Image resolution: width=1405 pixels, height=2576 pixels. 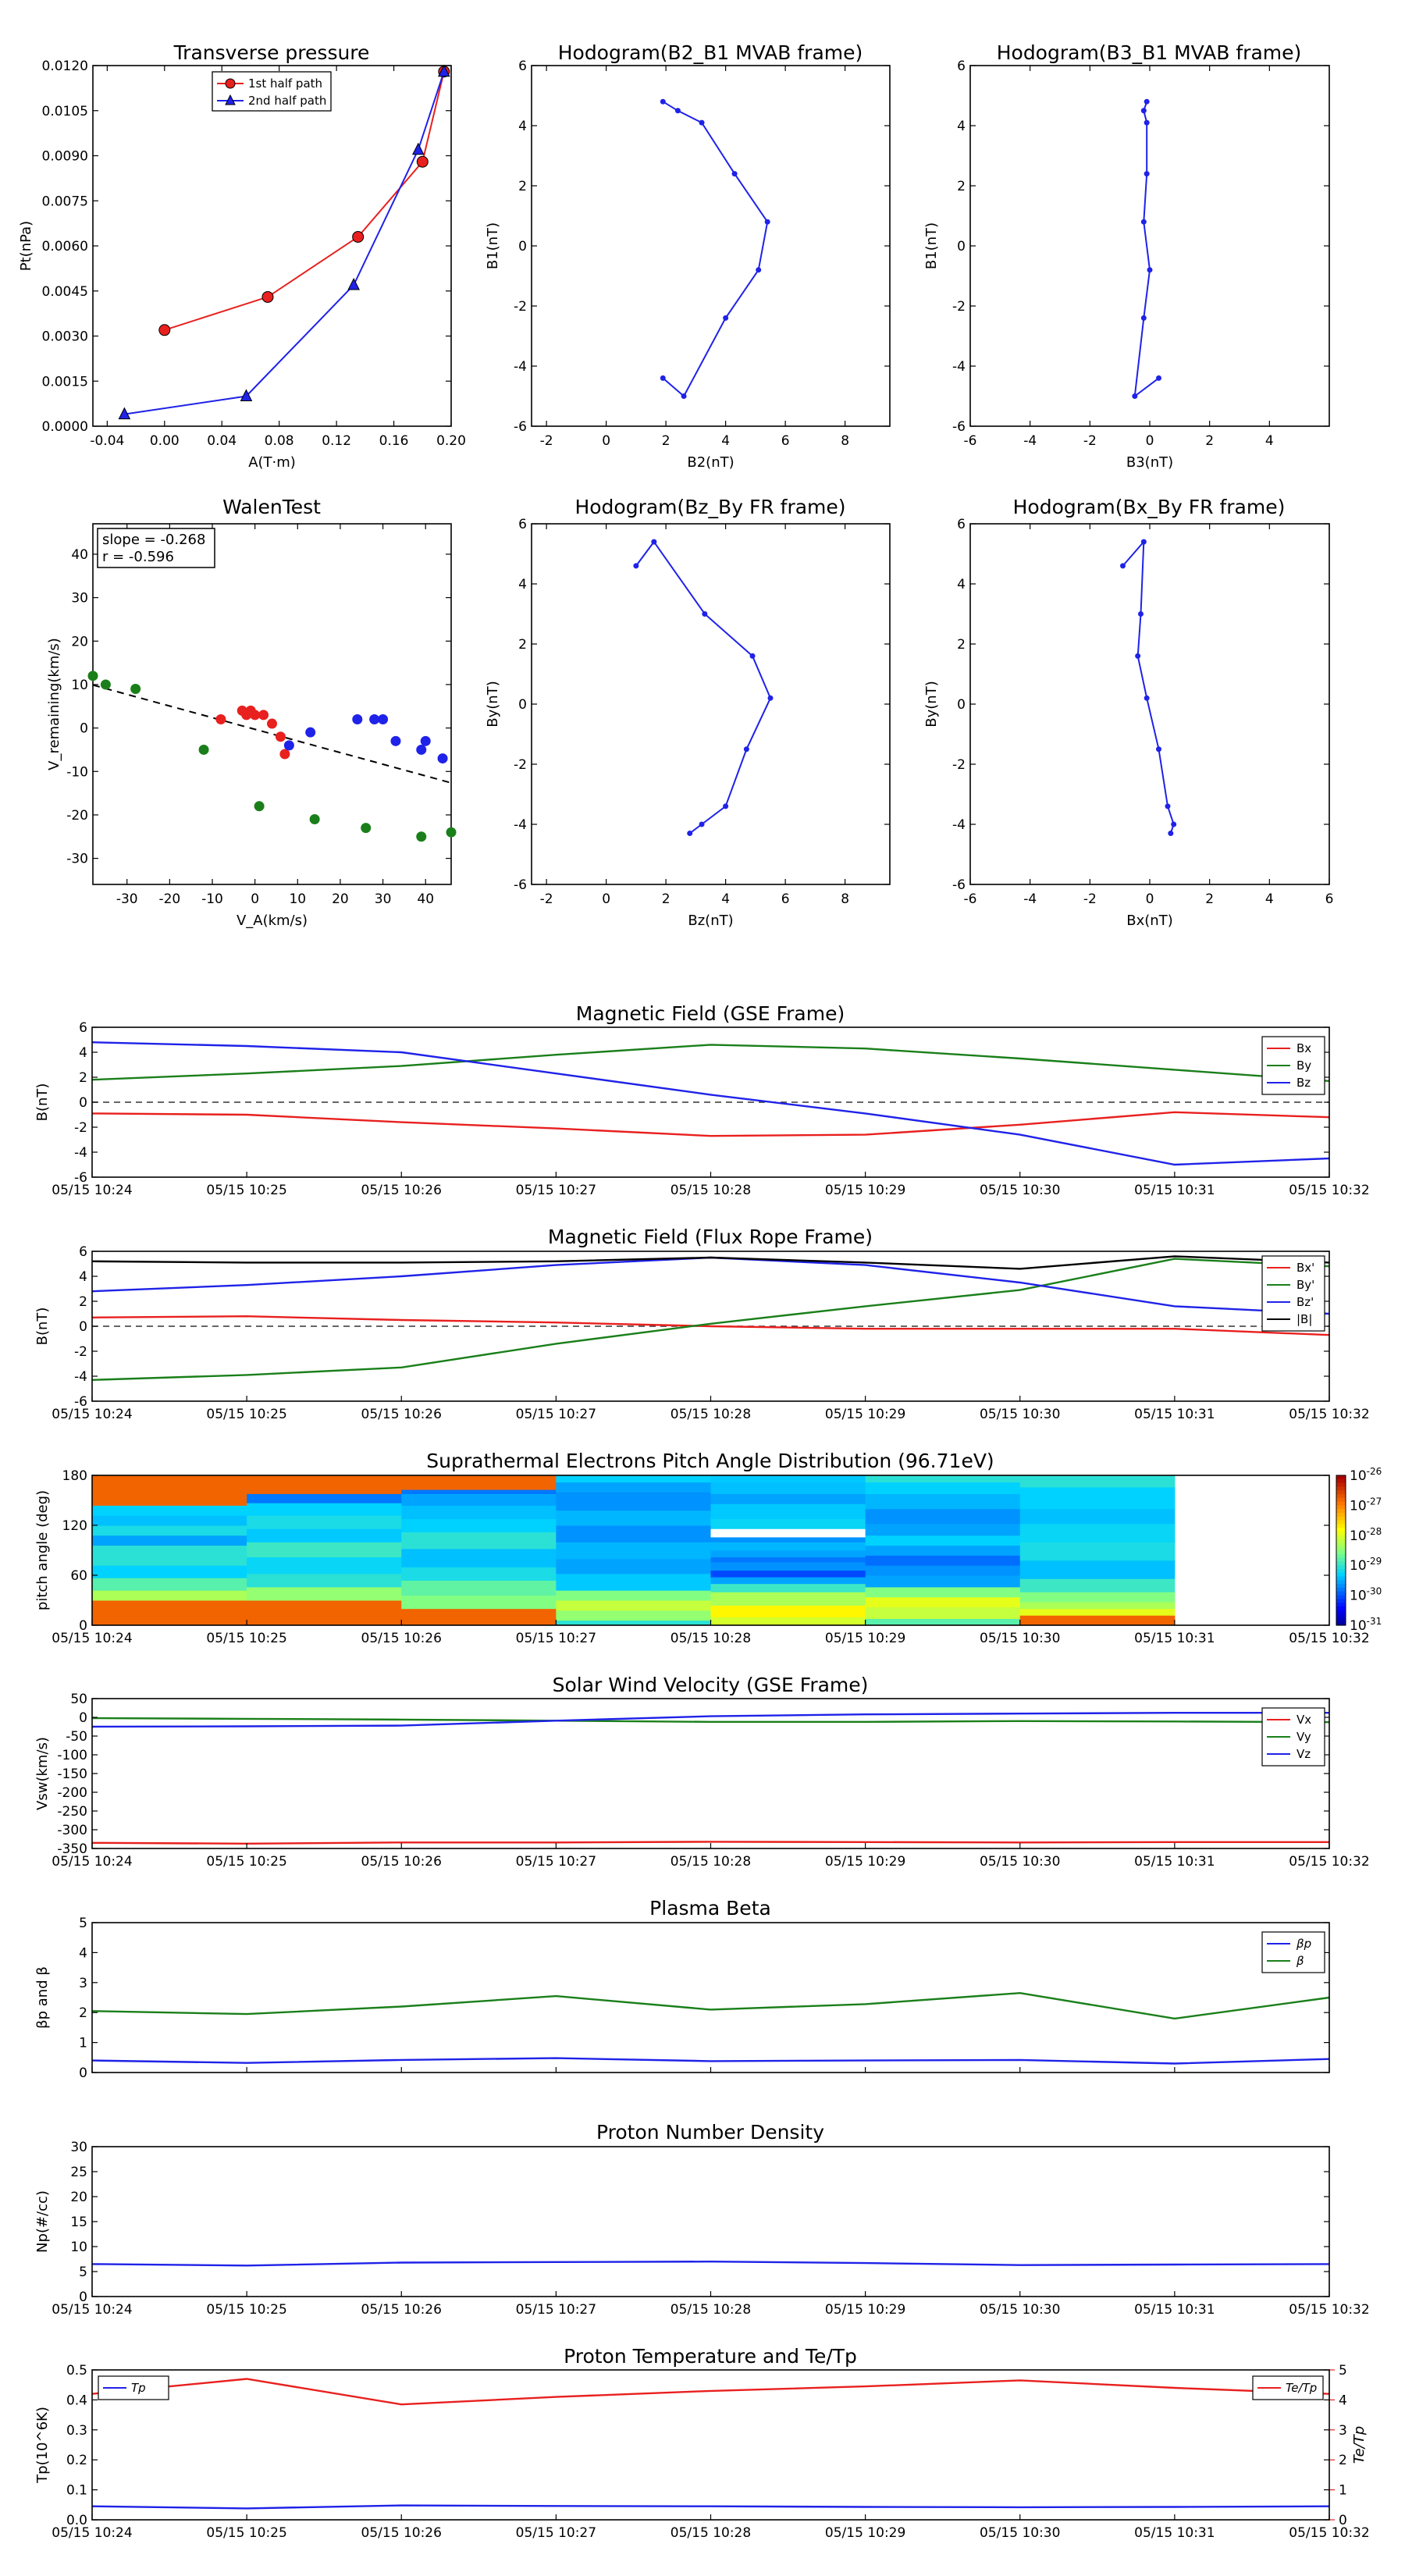 What do you see at coordinates (1147, 250) in the screenshot?
I see `hodogram-b3-b1-line` at bounding box center [1147, 250].